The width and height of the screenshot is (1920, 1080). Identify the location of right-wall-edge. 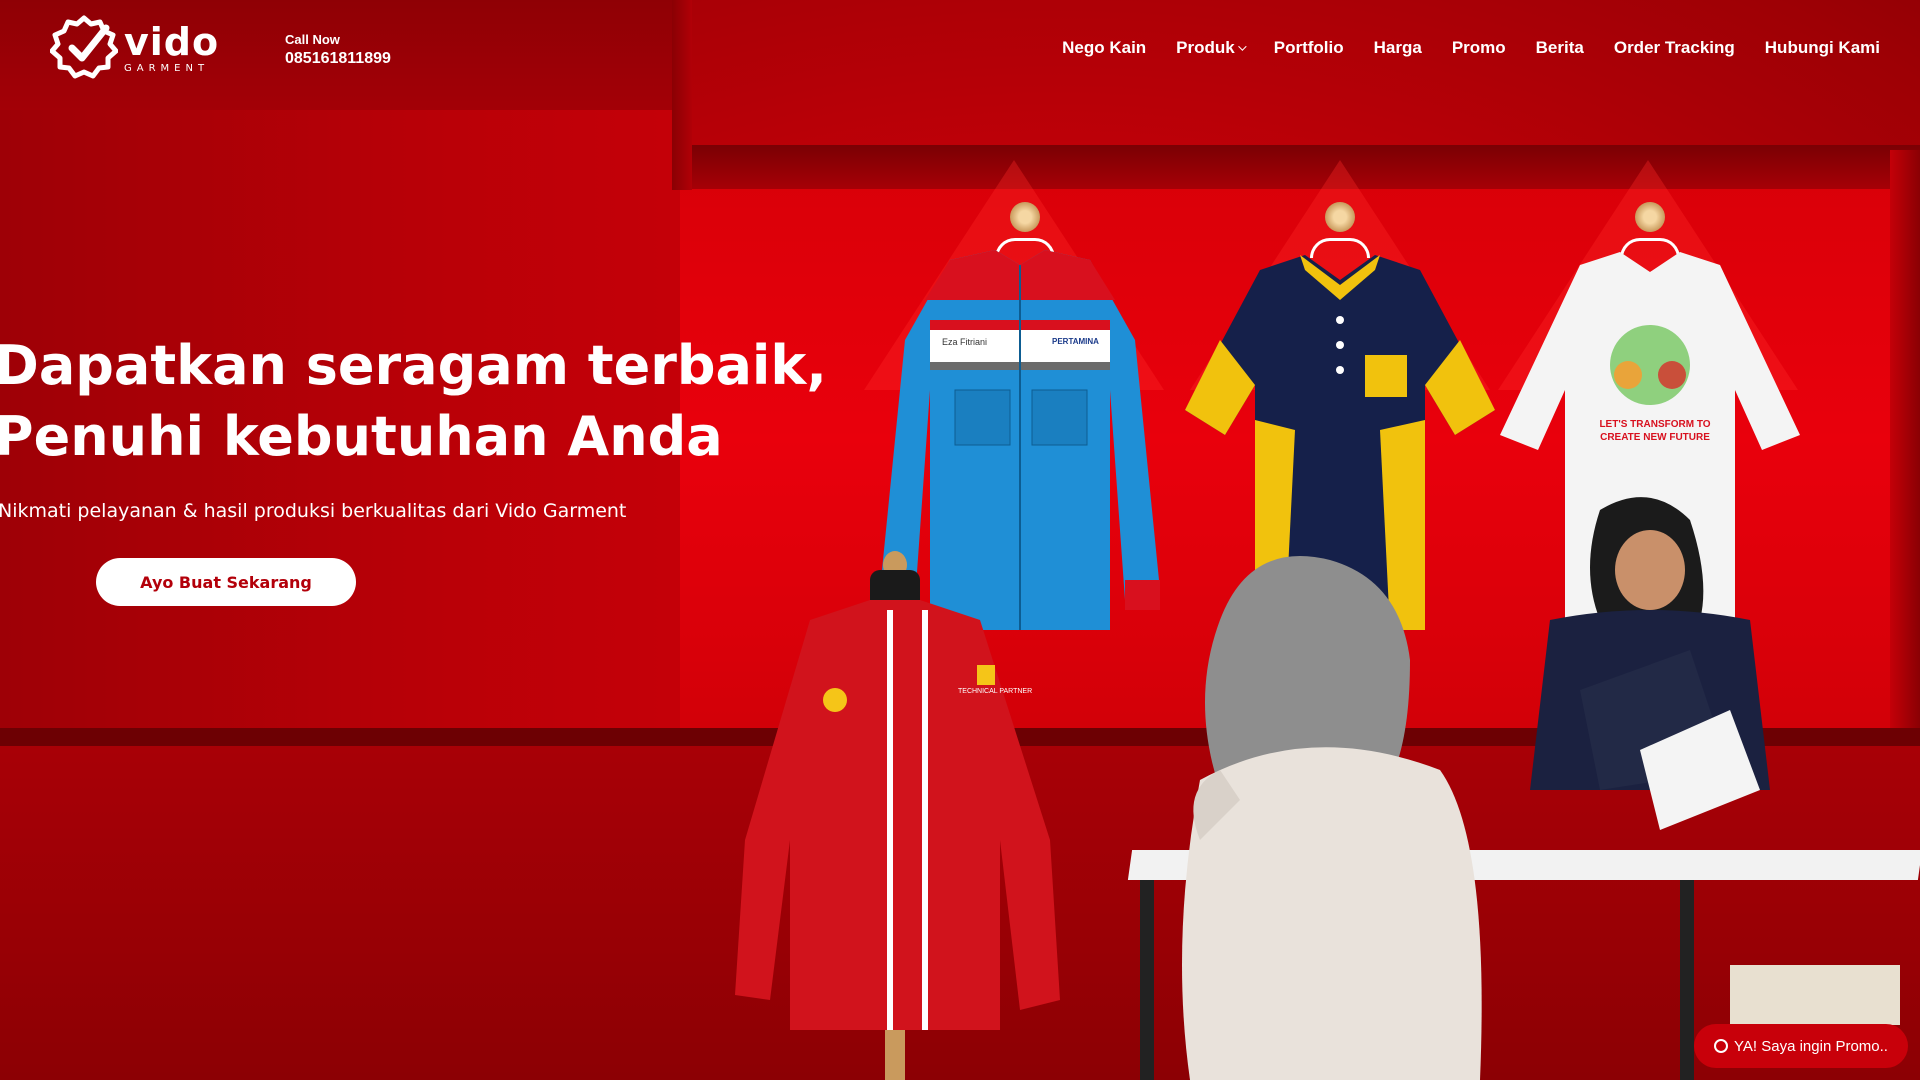
(1905, 445).